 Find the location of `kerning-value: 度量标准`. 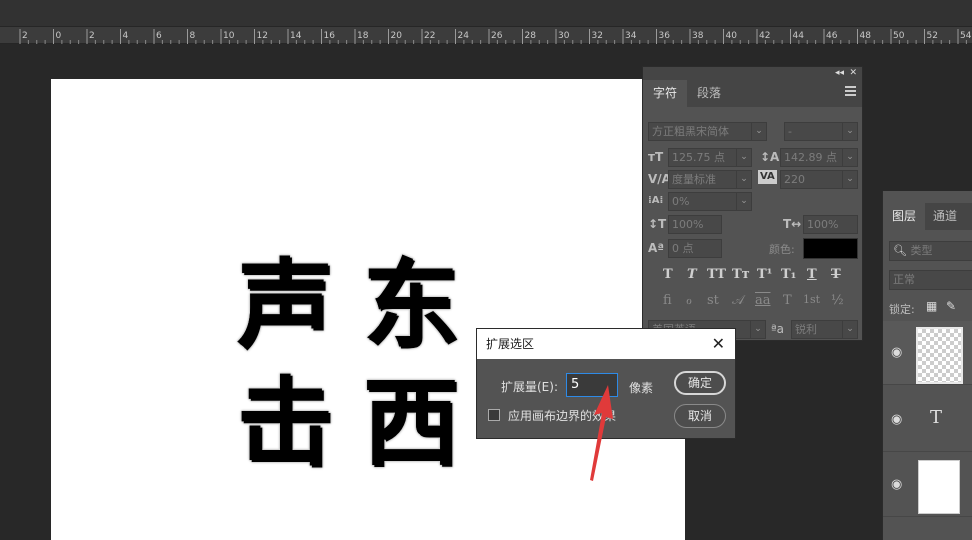

kerning-value: 度量标准 is located at coordinates (694, 179).